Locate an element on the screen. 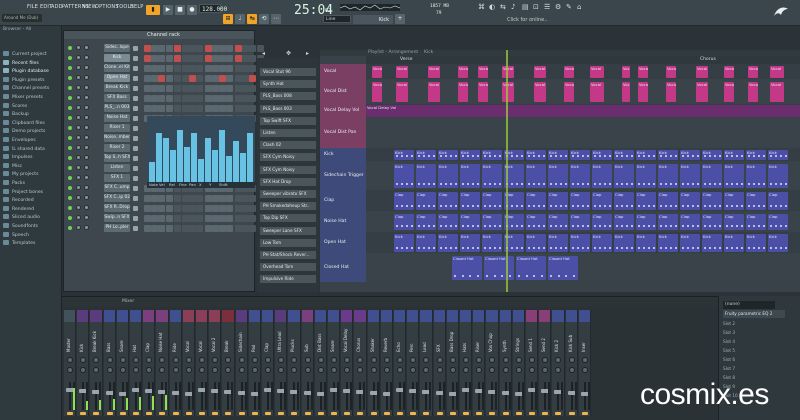 This screenshot has height=420, width=800. browser-item: Scores is located at coordinates (32, 106).